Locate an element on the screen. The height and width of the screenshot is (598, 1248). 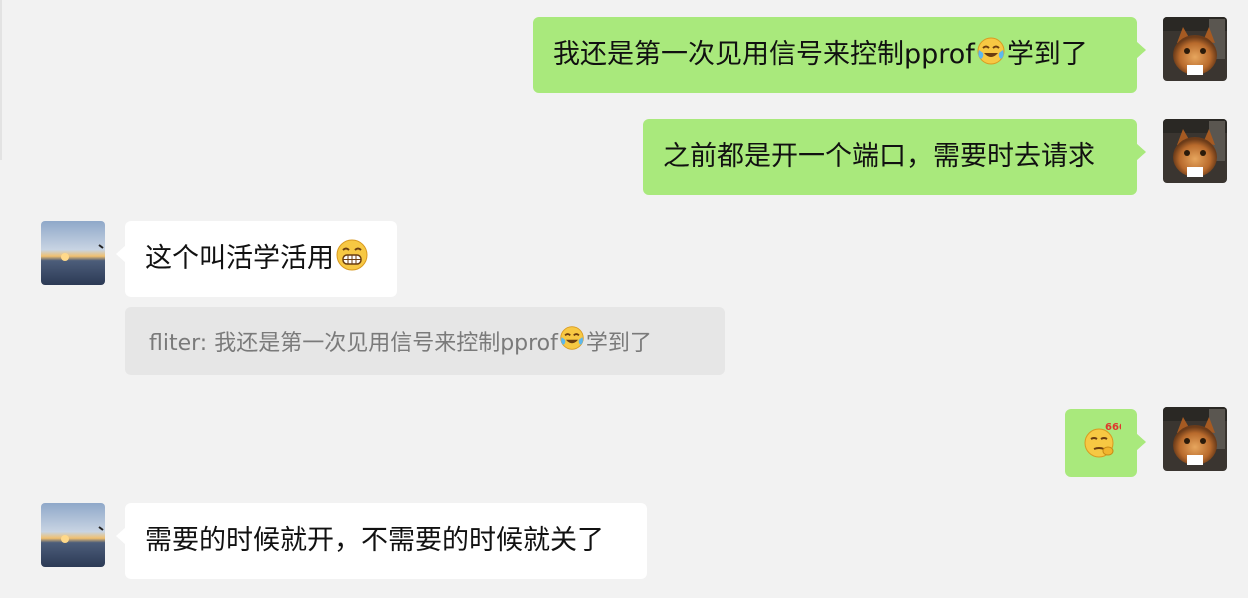
message-bubble-3: 这个叫活学活用 is located at coordinates (256, 259).